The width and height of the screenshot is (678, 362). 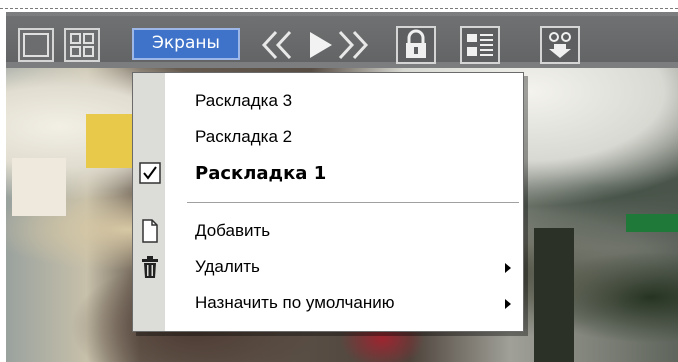 I want to click on single-layout-icon, so click(x=36, y=45).